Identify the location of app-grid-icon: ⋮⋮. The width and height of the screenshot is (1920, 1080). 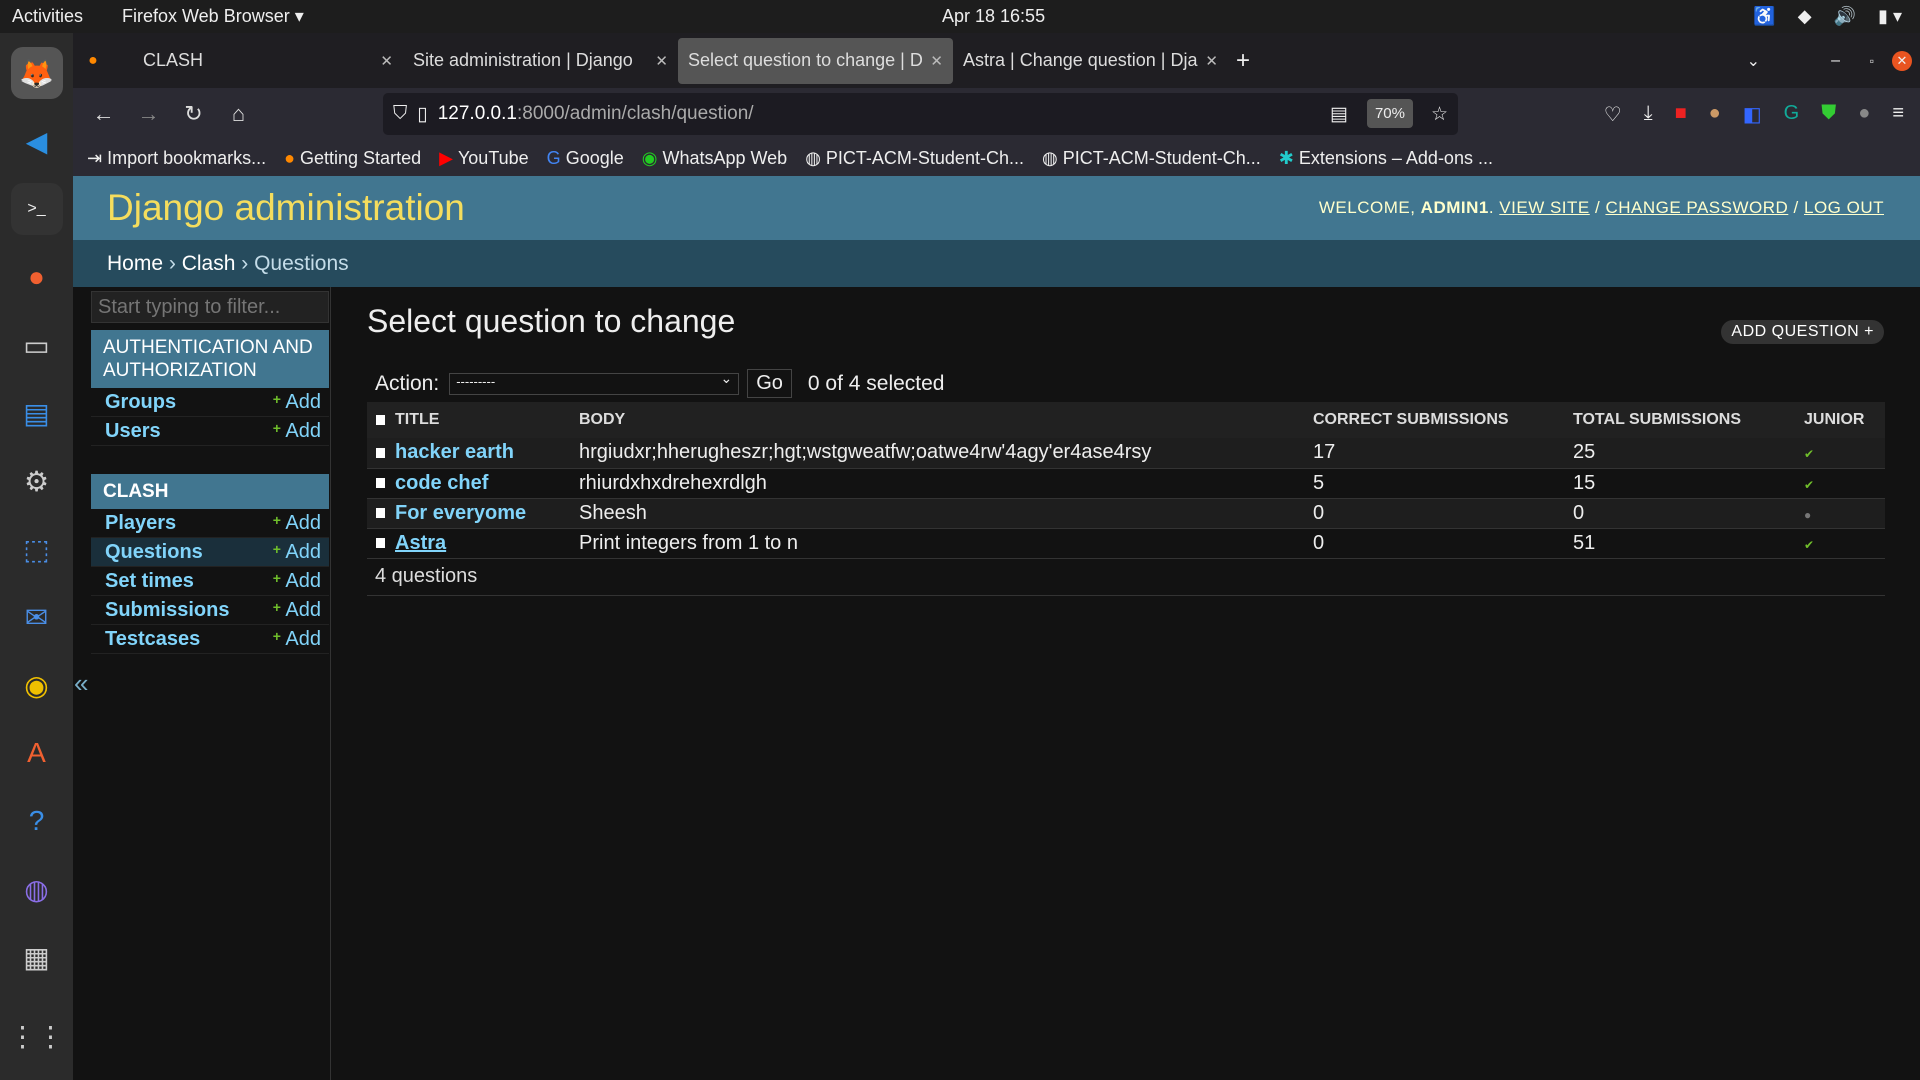
(37, 1036).